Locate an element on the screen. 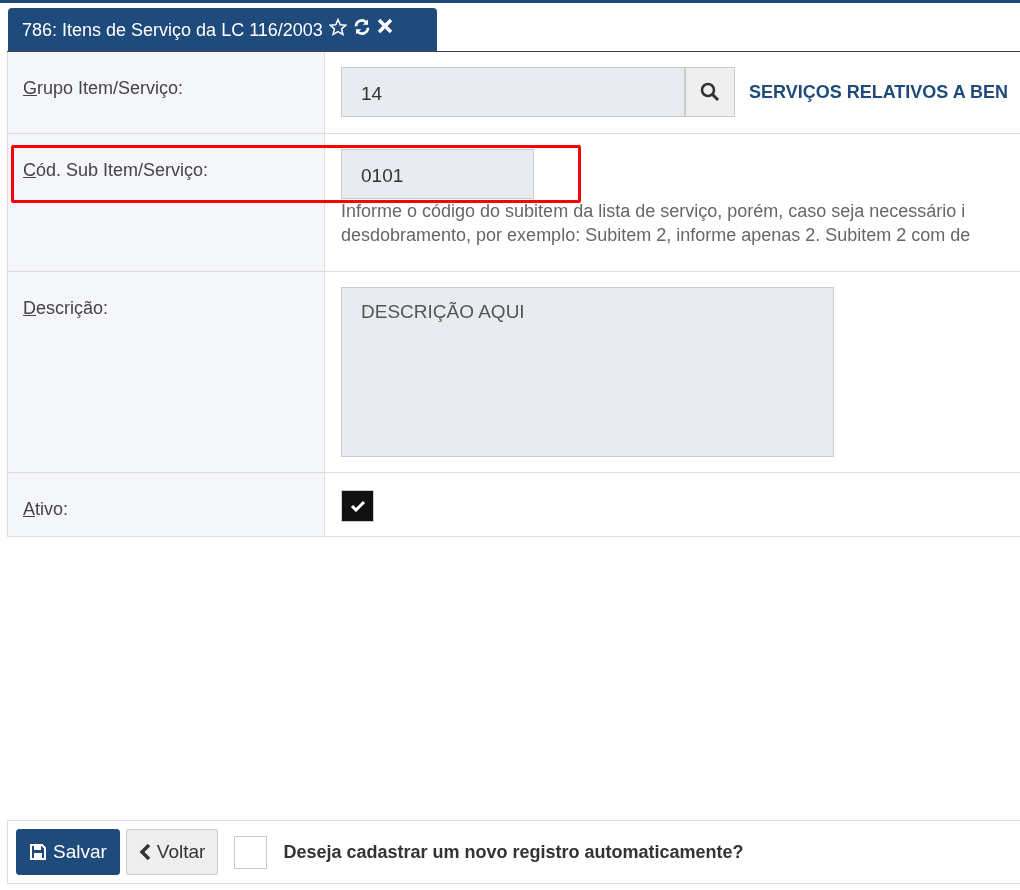 The image size is (1020, 890). field-label: Descrição: is located at coordinates (166, 372).